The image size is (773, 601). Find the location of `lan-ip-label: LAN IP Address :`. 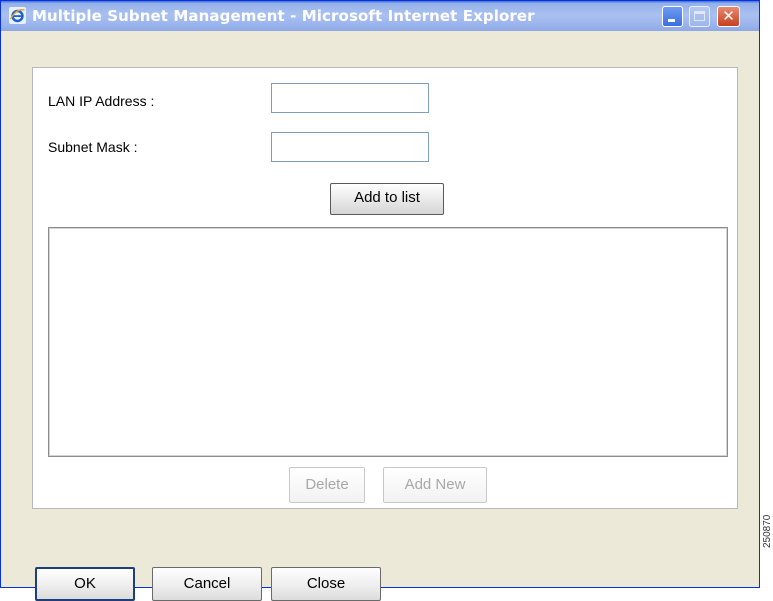

lan-ip-label: LAN IP Address : is located at coordinates (101, 101).